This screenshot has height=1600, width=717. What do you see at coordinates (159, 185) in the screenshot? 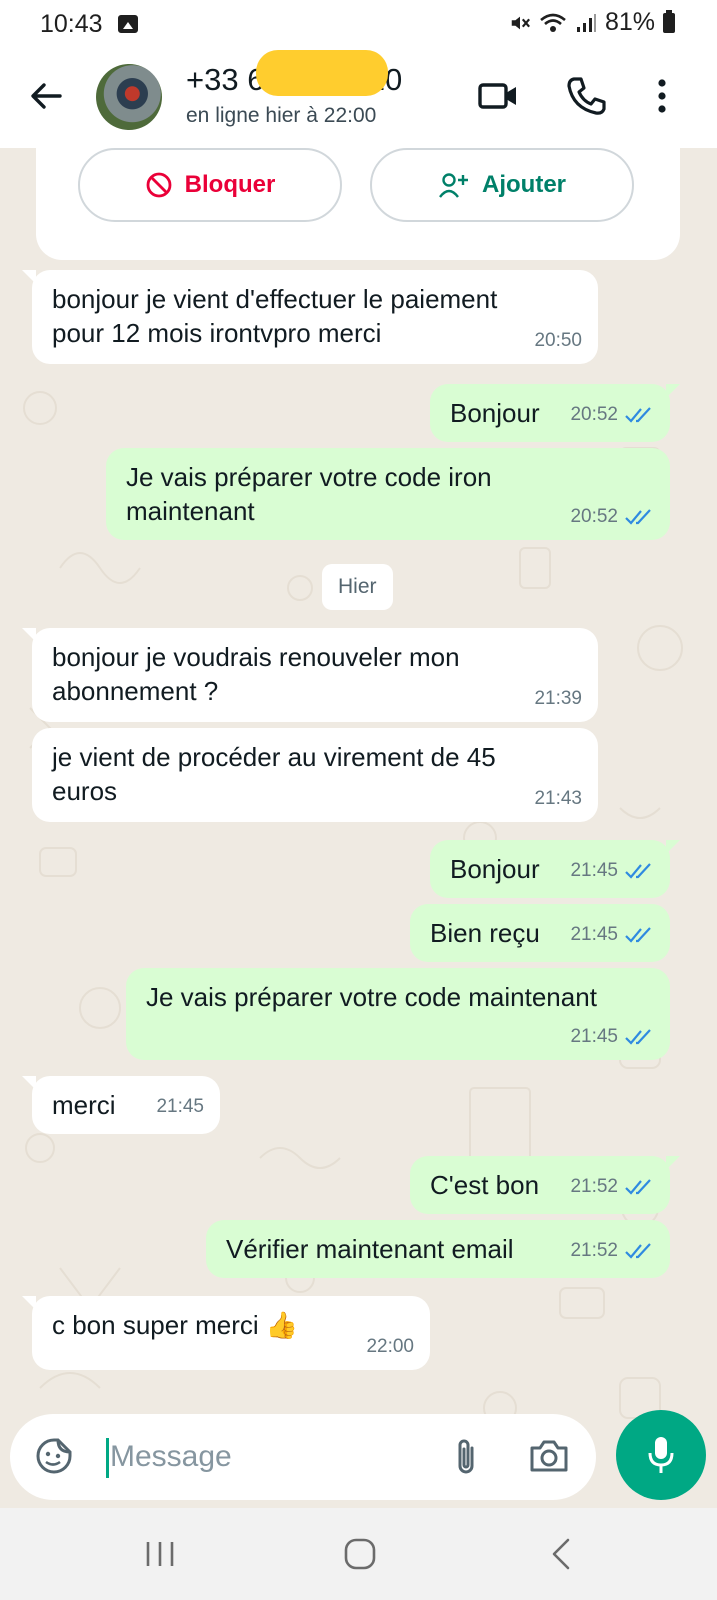
I see `block-icon` at bounding box center [159, 185].